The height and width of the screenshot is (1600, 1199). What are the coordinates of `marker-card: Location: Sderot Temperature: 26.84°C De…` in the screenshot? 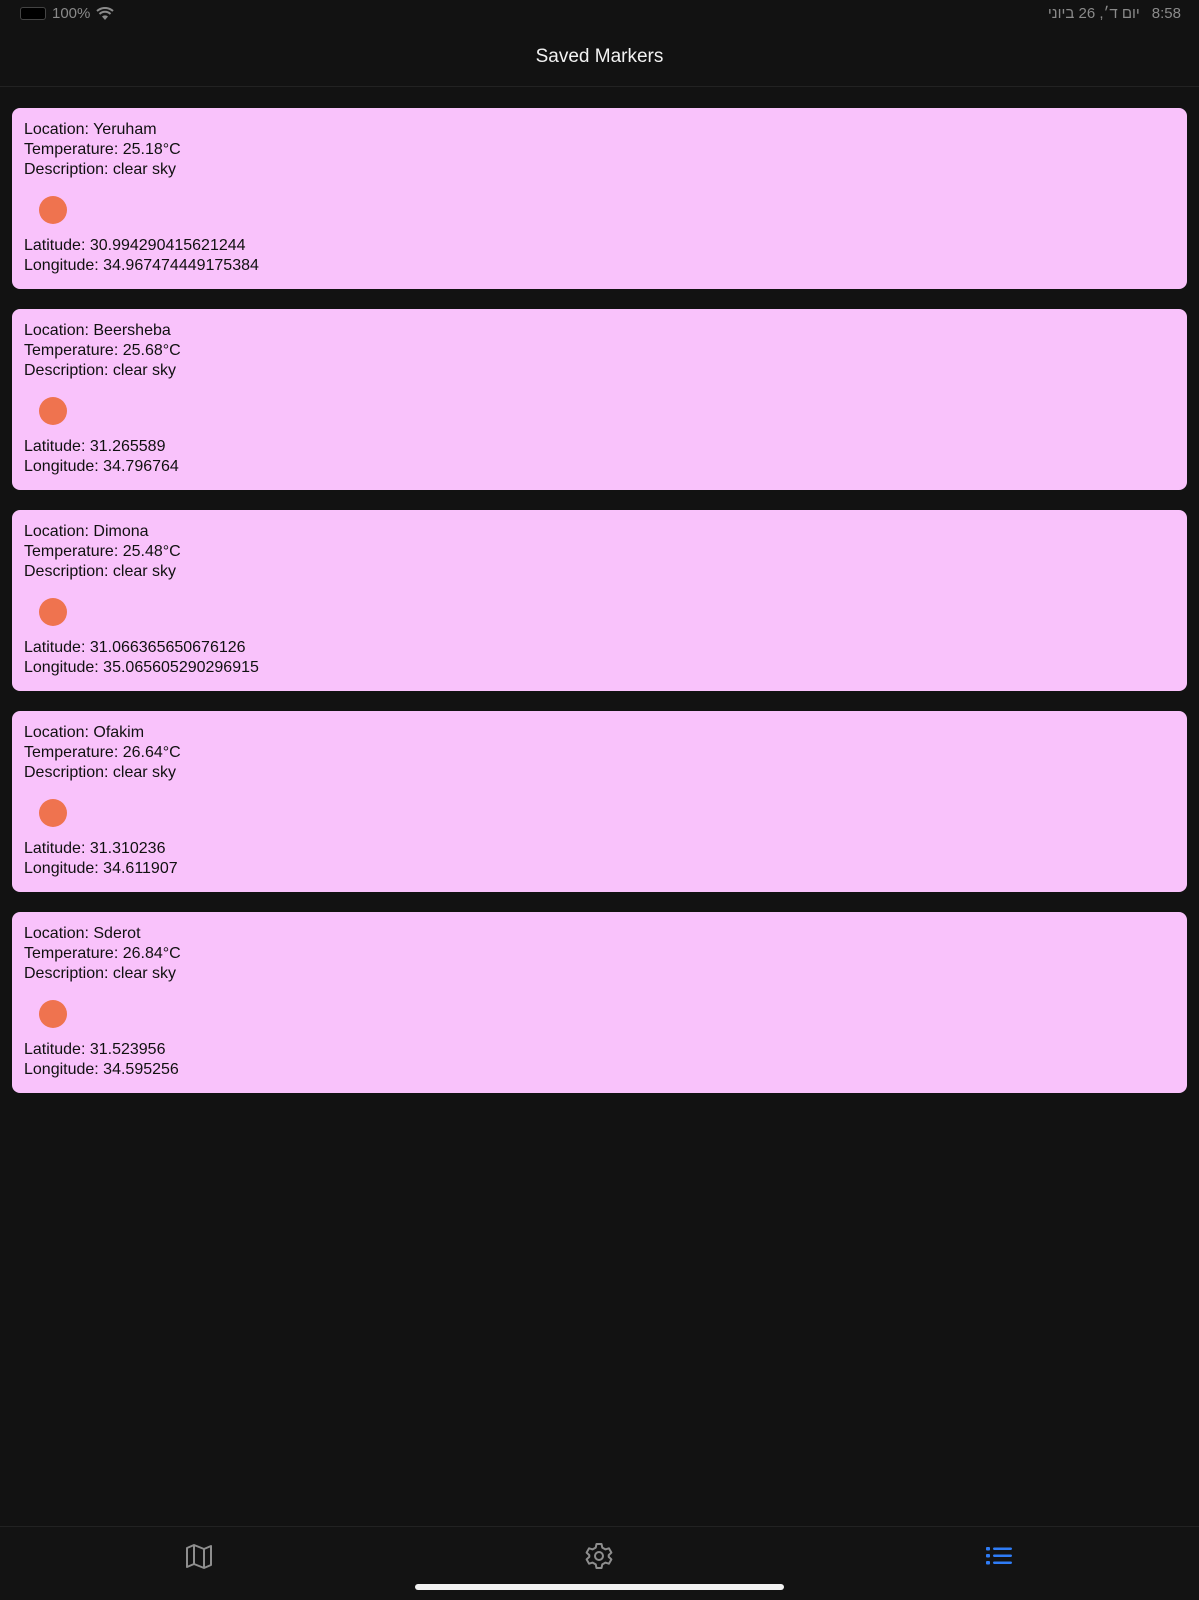 It's located at (599, 1002).